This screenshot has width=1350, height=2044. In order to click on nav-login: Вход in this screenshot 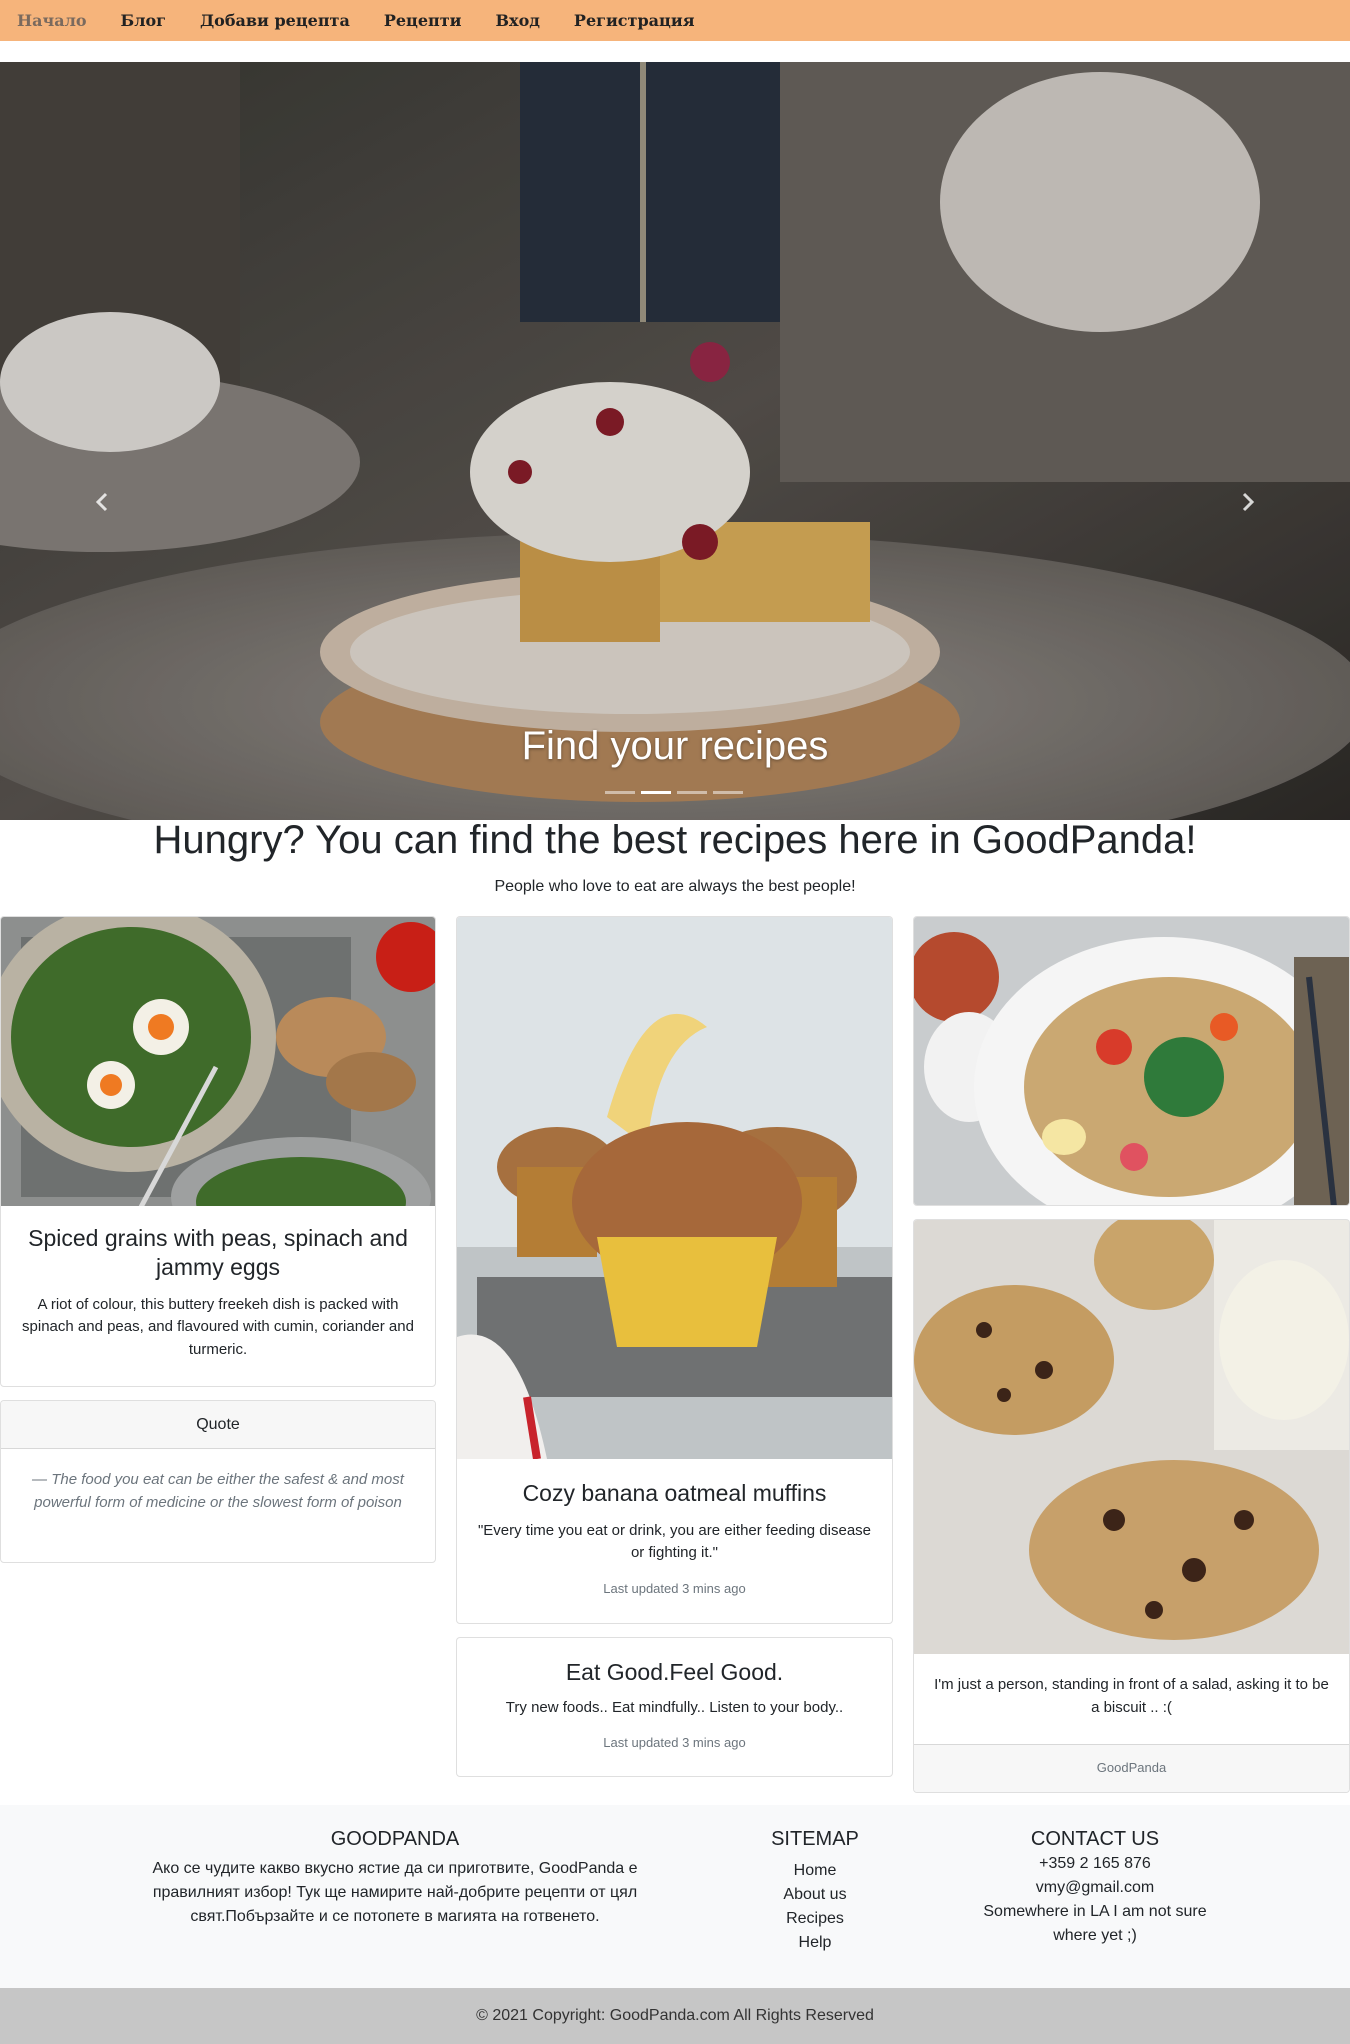, I will do `click(518, 20)`.